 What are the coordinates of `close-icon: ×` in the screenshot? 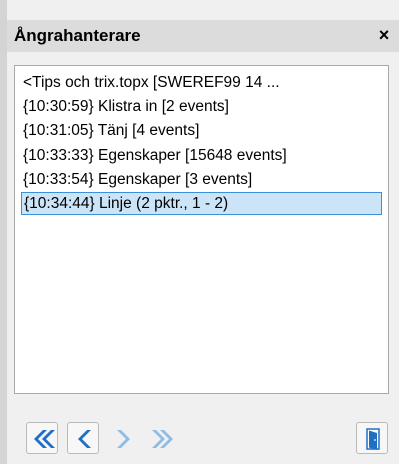 It's located at (384, 35).